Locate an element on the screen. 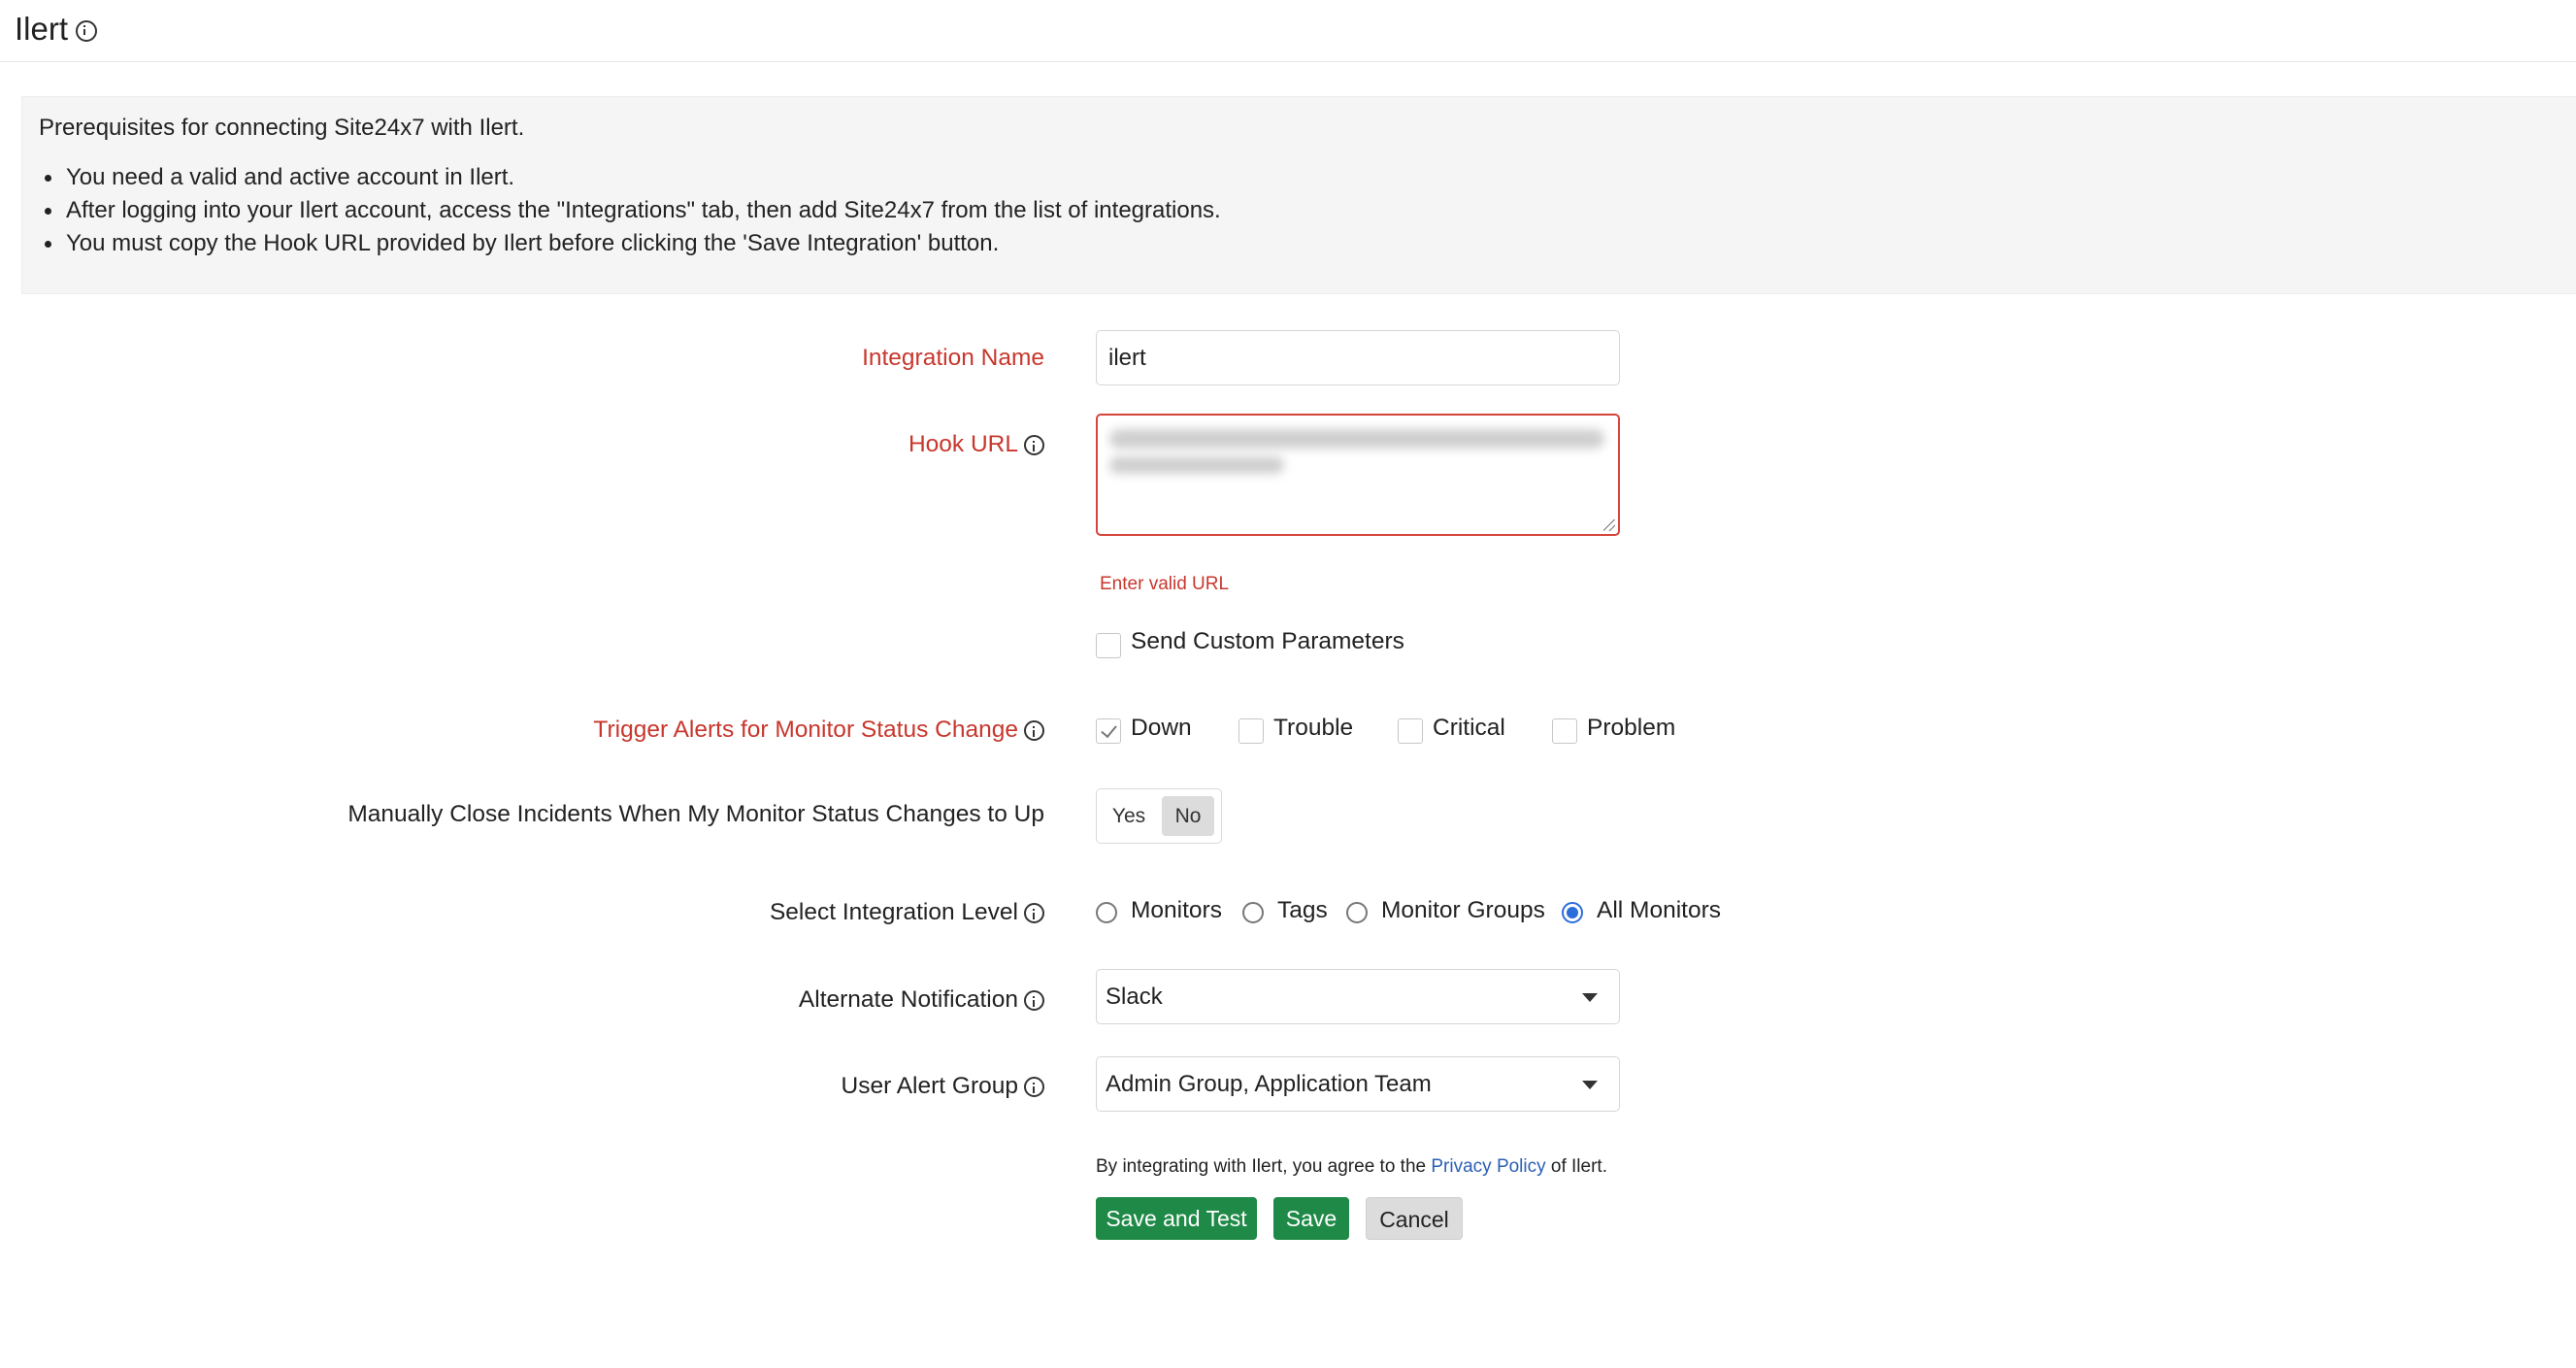 The image size is (2576, 1368). alternate-notification-label: Alternate Notification is located at coordinates (607, 1000).